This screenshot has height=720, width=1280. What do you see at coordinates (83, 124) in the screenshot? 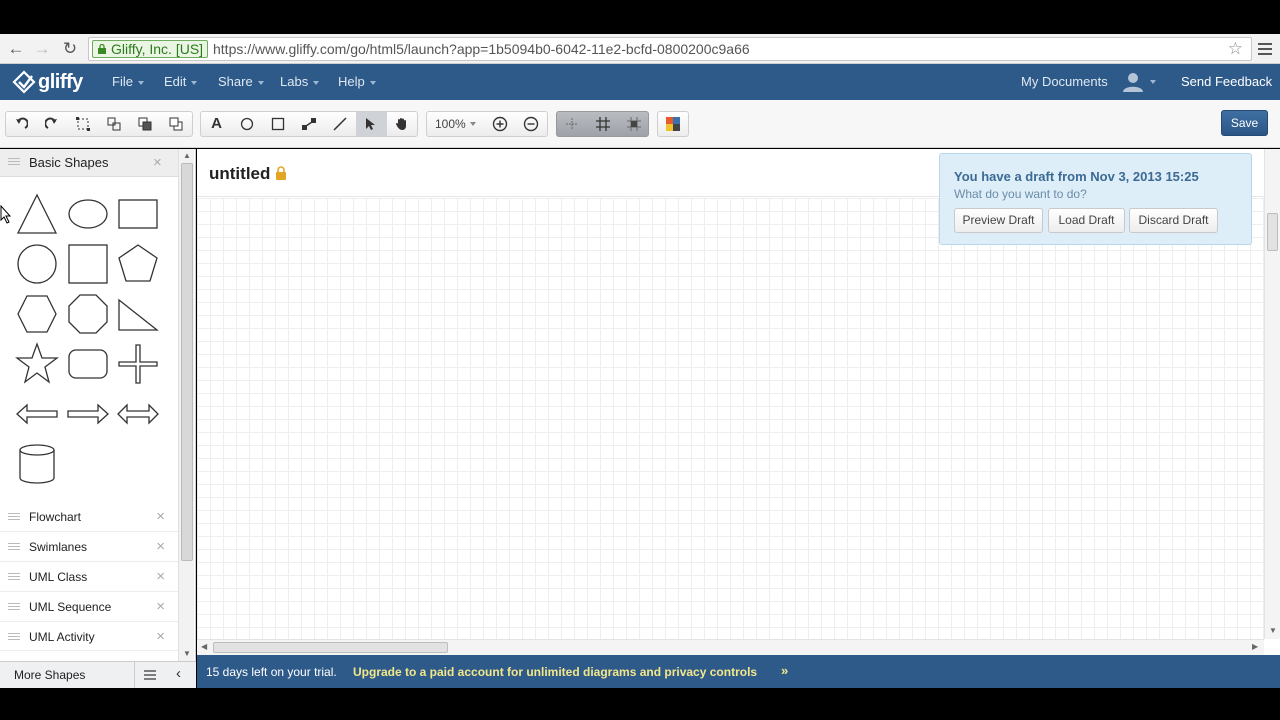
I see `group-icon` at bounding box center [83, 124].